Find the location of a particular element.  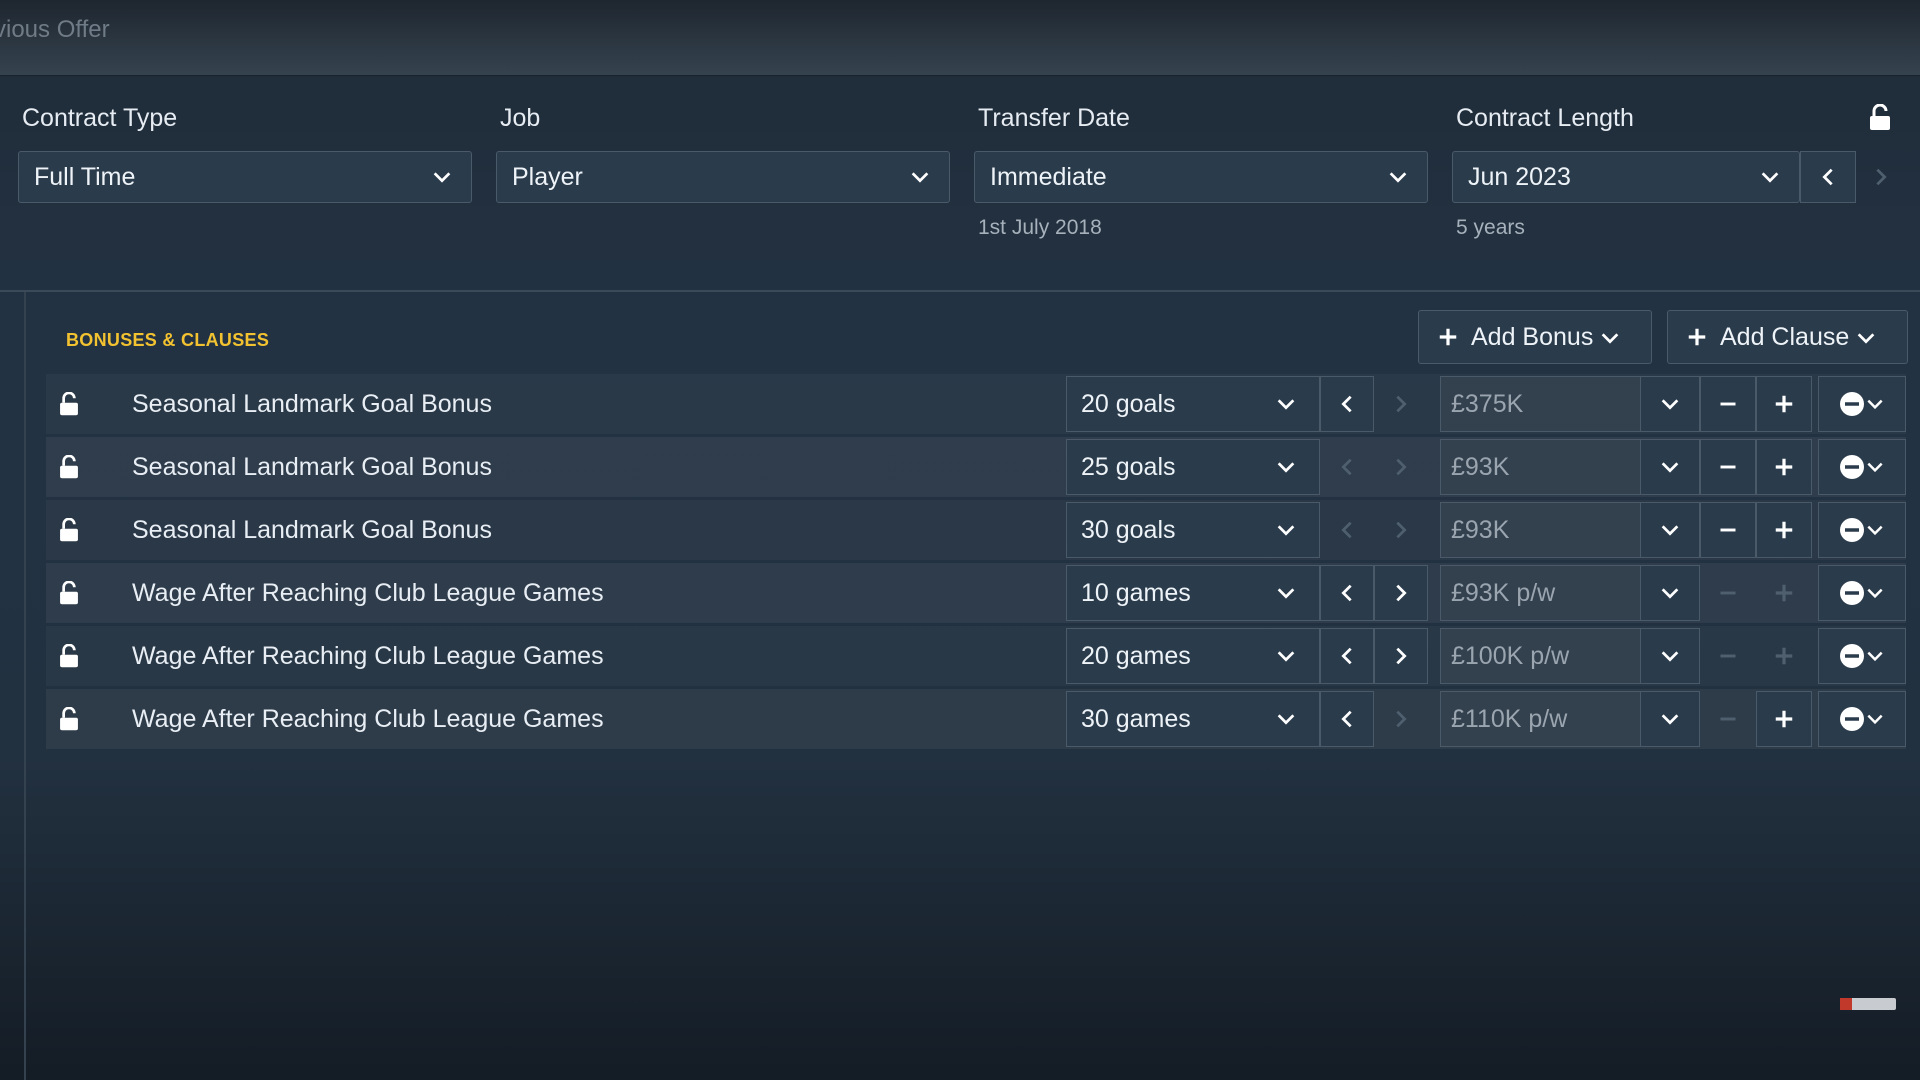

threshold-value: 10 games is located at coordinates (1136, 592).